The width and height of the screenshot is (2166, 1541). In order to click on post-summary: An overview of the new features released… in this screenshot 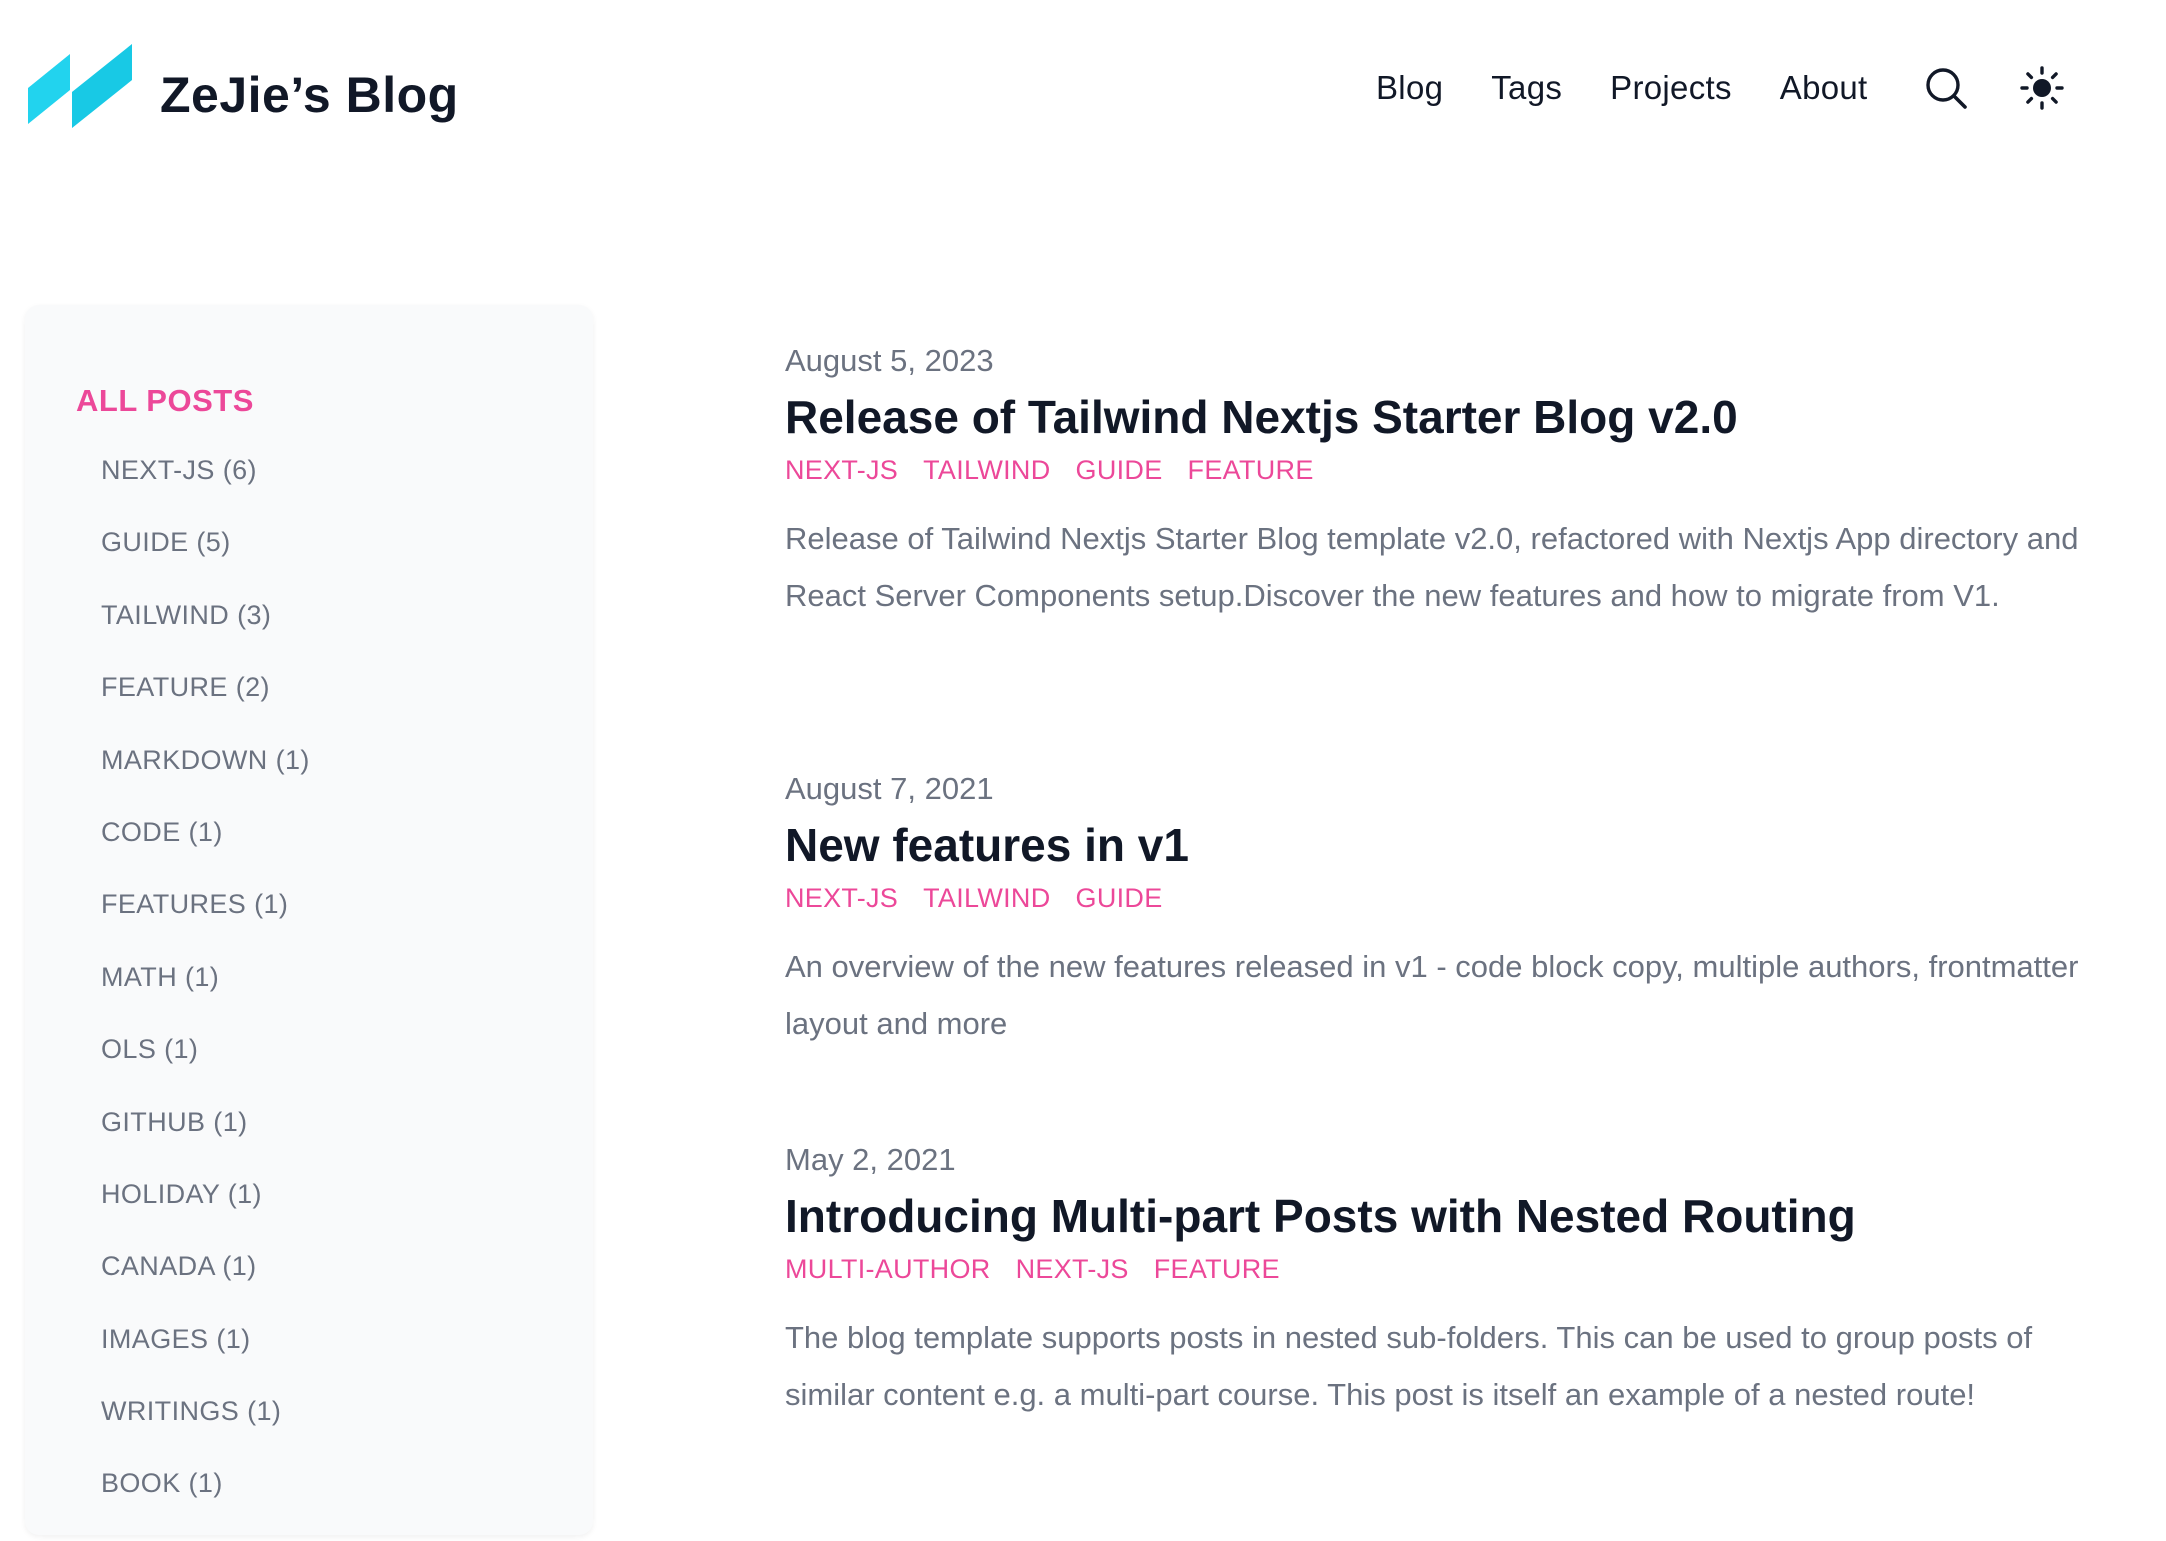, I will do `click(1432, 995)`.